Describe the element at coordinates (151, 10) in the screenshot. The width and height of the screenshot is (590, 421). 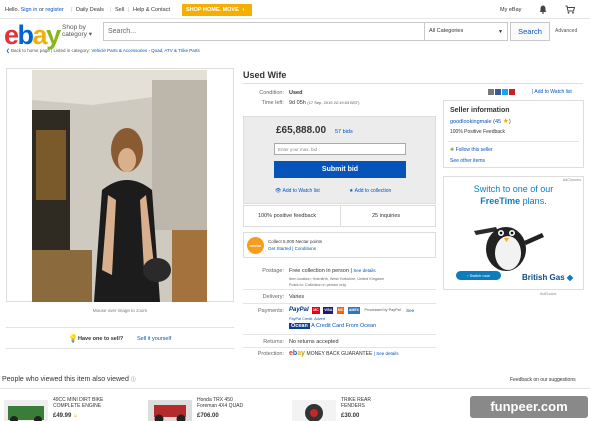
I see `help-contact-link: Help & Contact` at that location.